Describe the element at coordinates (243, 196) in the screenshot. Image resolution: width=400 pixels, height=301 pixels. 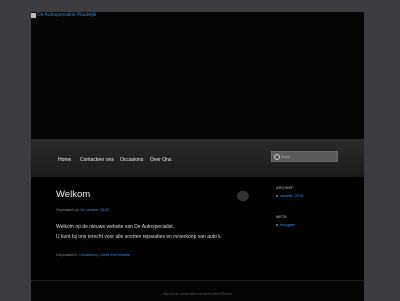
I see `comment-bubble-icon` at that location.